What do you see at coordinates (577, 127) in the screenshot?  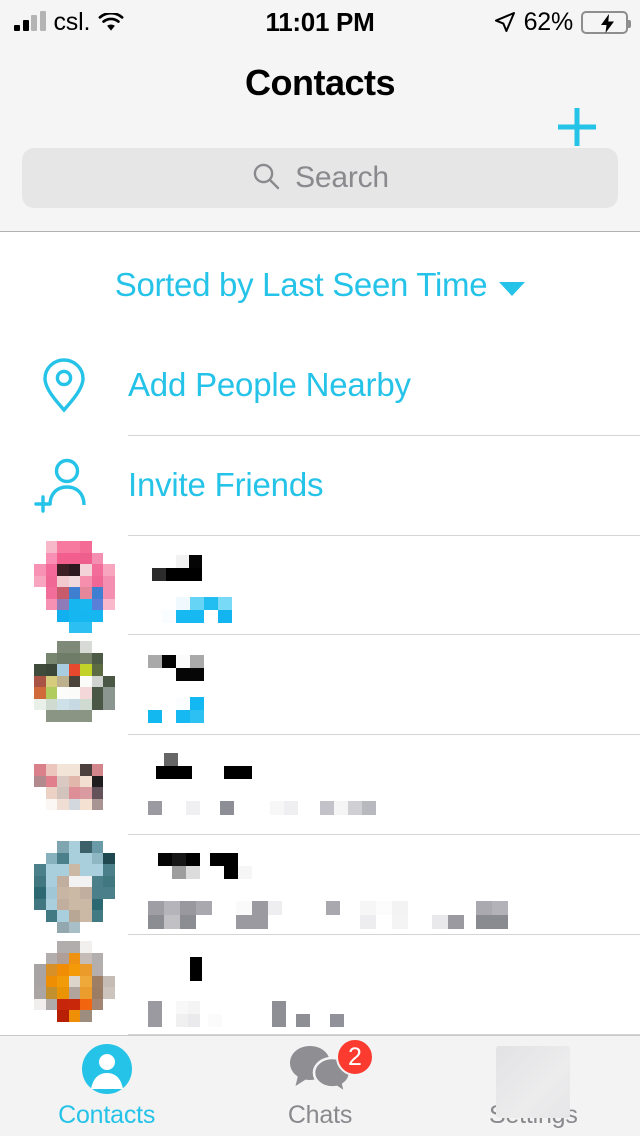 I see `add-contact-button` at bounding box center [577, 127].